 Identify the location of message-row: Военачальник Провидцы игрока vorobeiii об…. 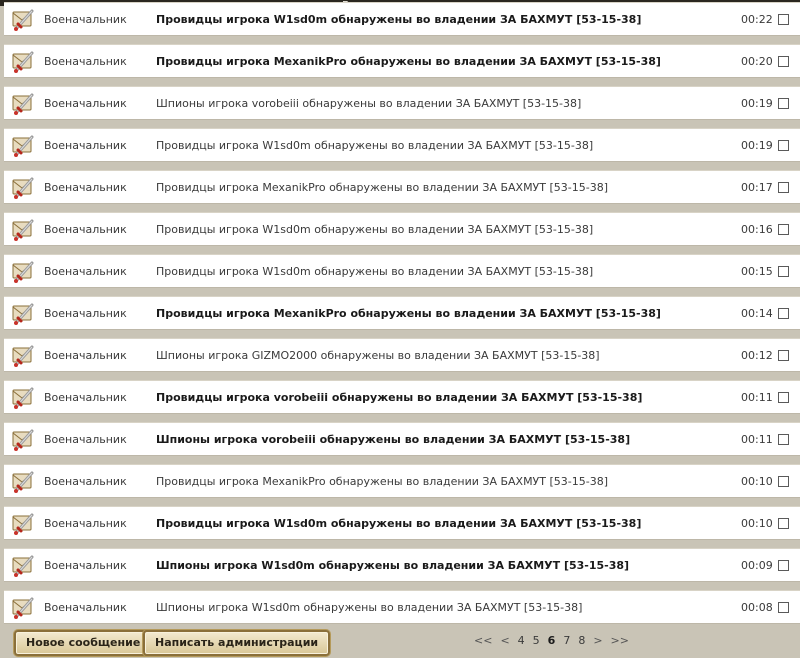
(402, 397).